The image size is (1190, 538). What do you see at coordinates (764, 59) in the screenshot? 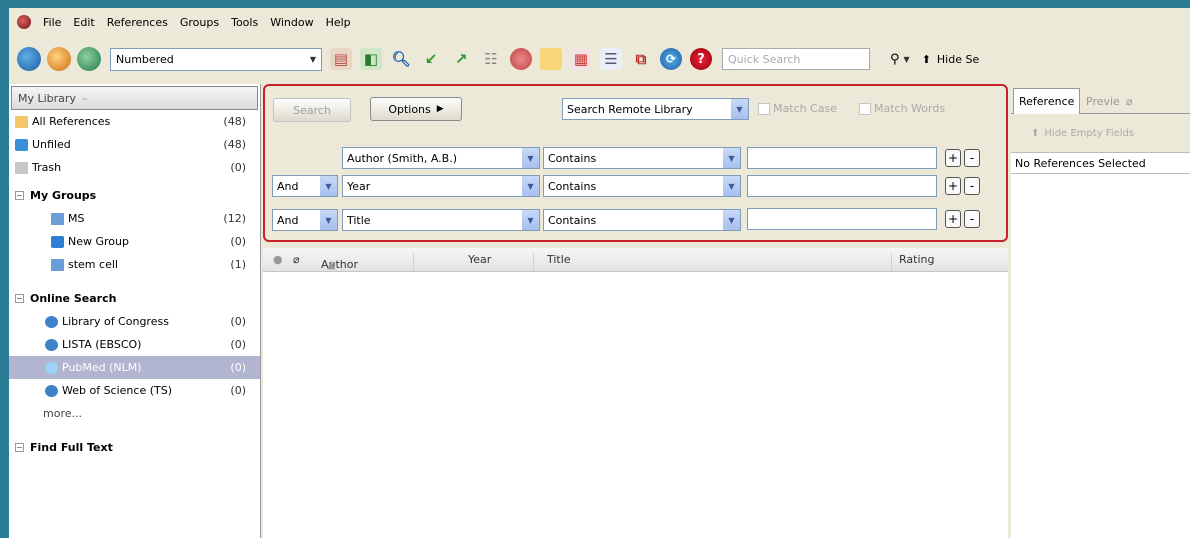
I see `quick-search-placeholder: Quick Search` at bounding box center [764, 59].